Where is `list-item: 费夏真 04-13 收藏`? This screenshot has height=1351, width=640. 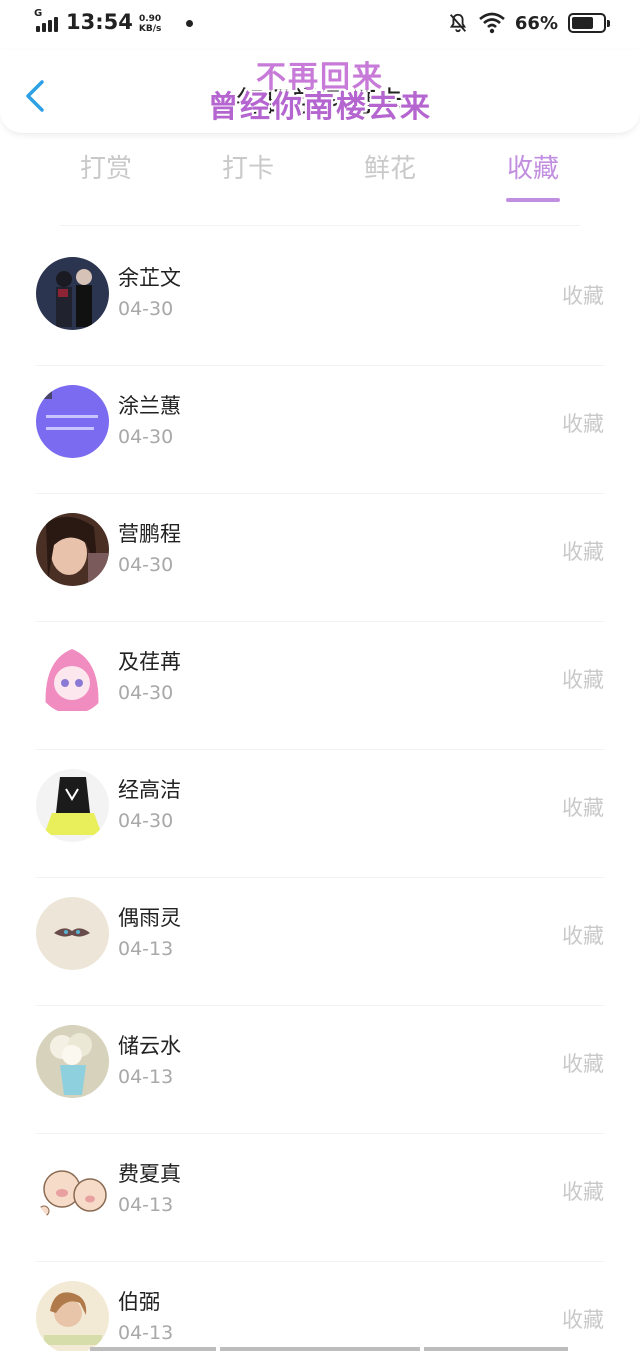
list-item: 费夏真 04-13 收藏 is located at coordinates (320, 1198).